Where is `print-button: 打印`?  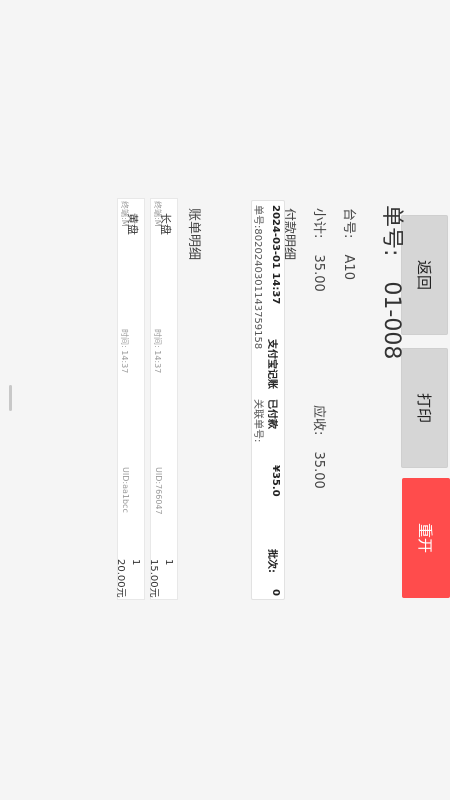 print-button: 打印 is located at coordinates (424, 408).